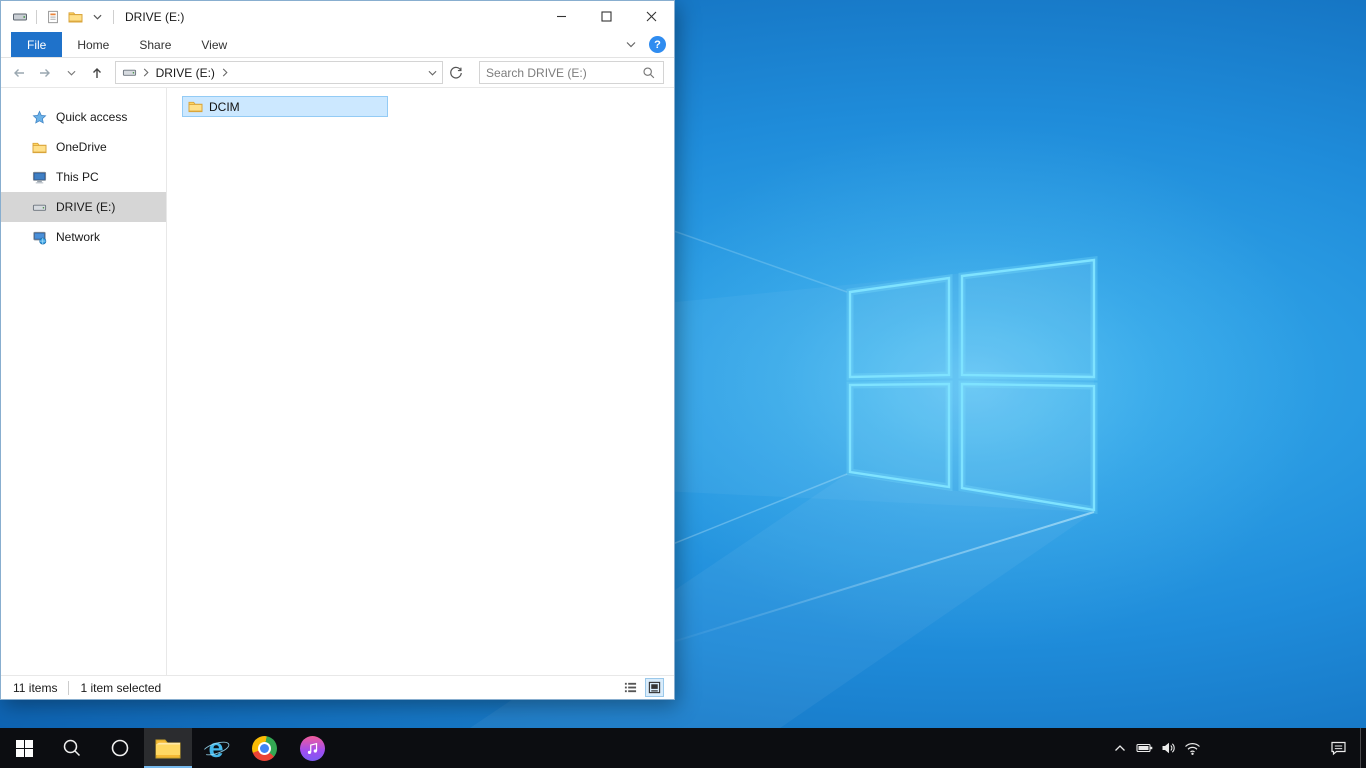  What do you see at coordinates (71, 73) in the screenshot?
I see `recent-locations-chevron` at bounding box center [71, 73].